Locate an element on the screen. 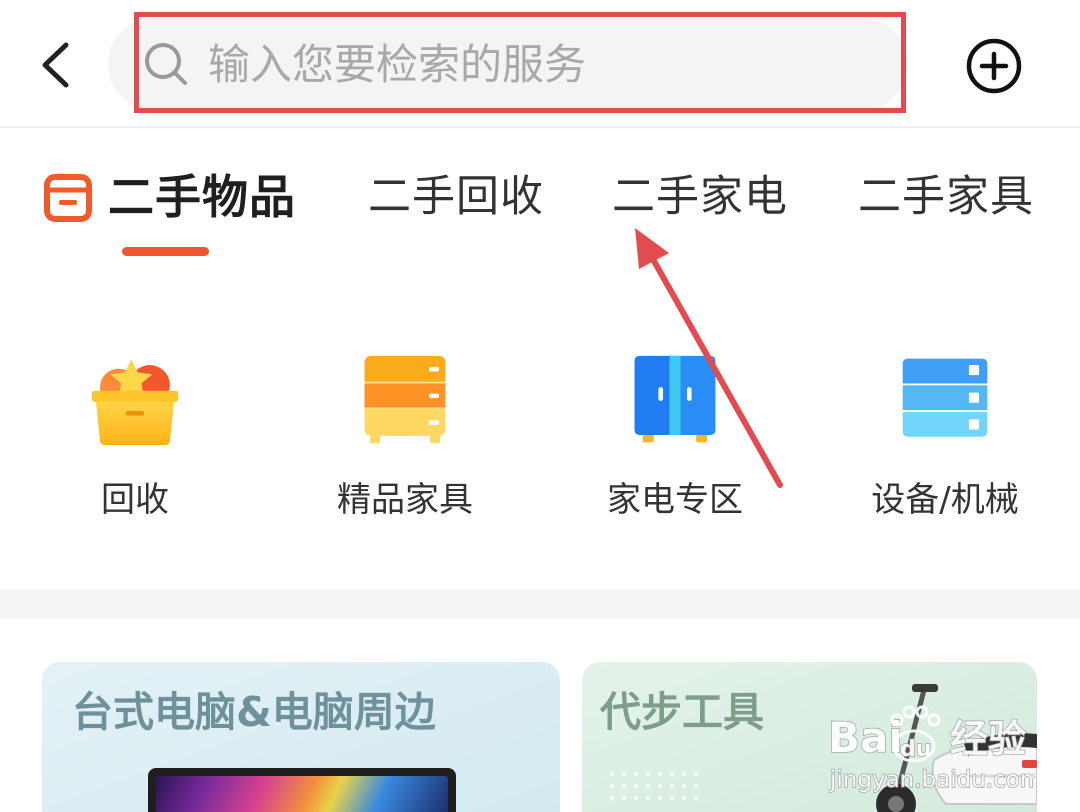 The height and width of the screenshot is (812, 1080). section-separator is located at coordinates (540, 604).